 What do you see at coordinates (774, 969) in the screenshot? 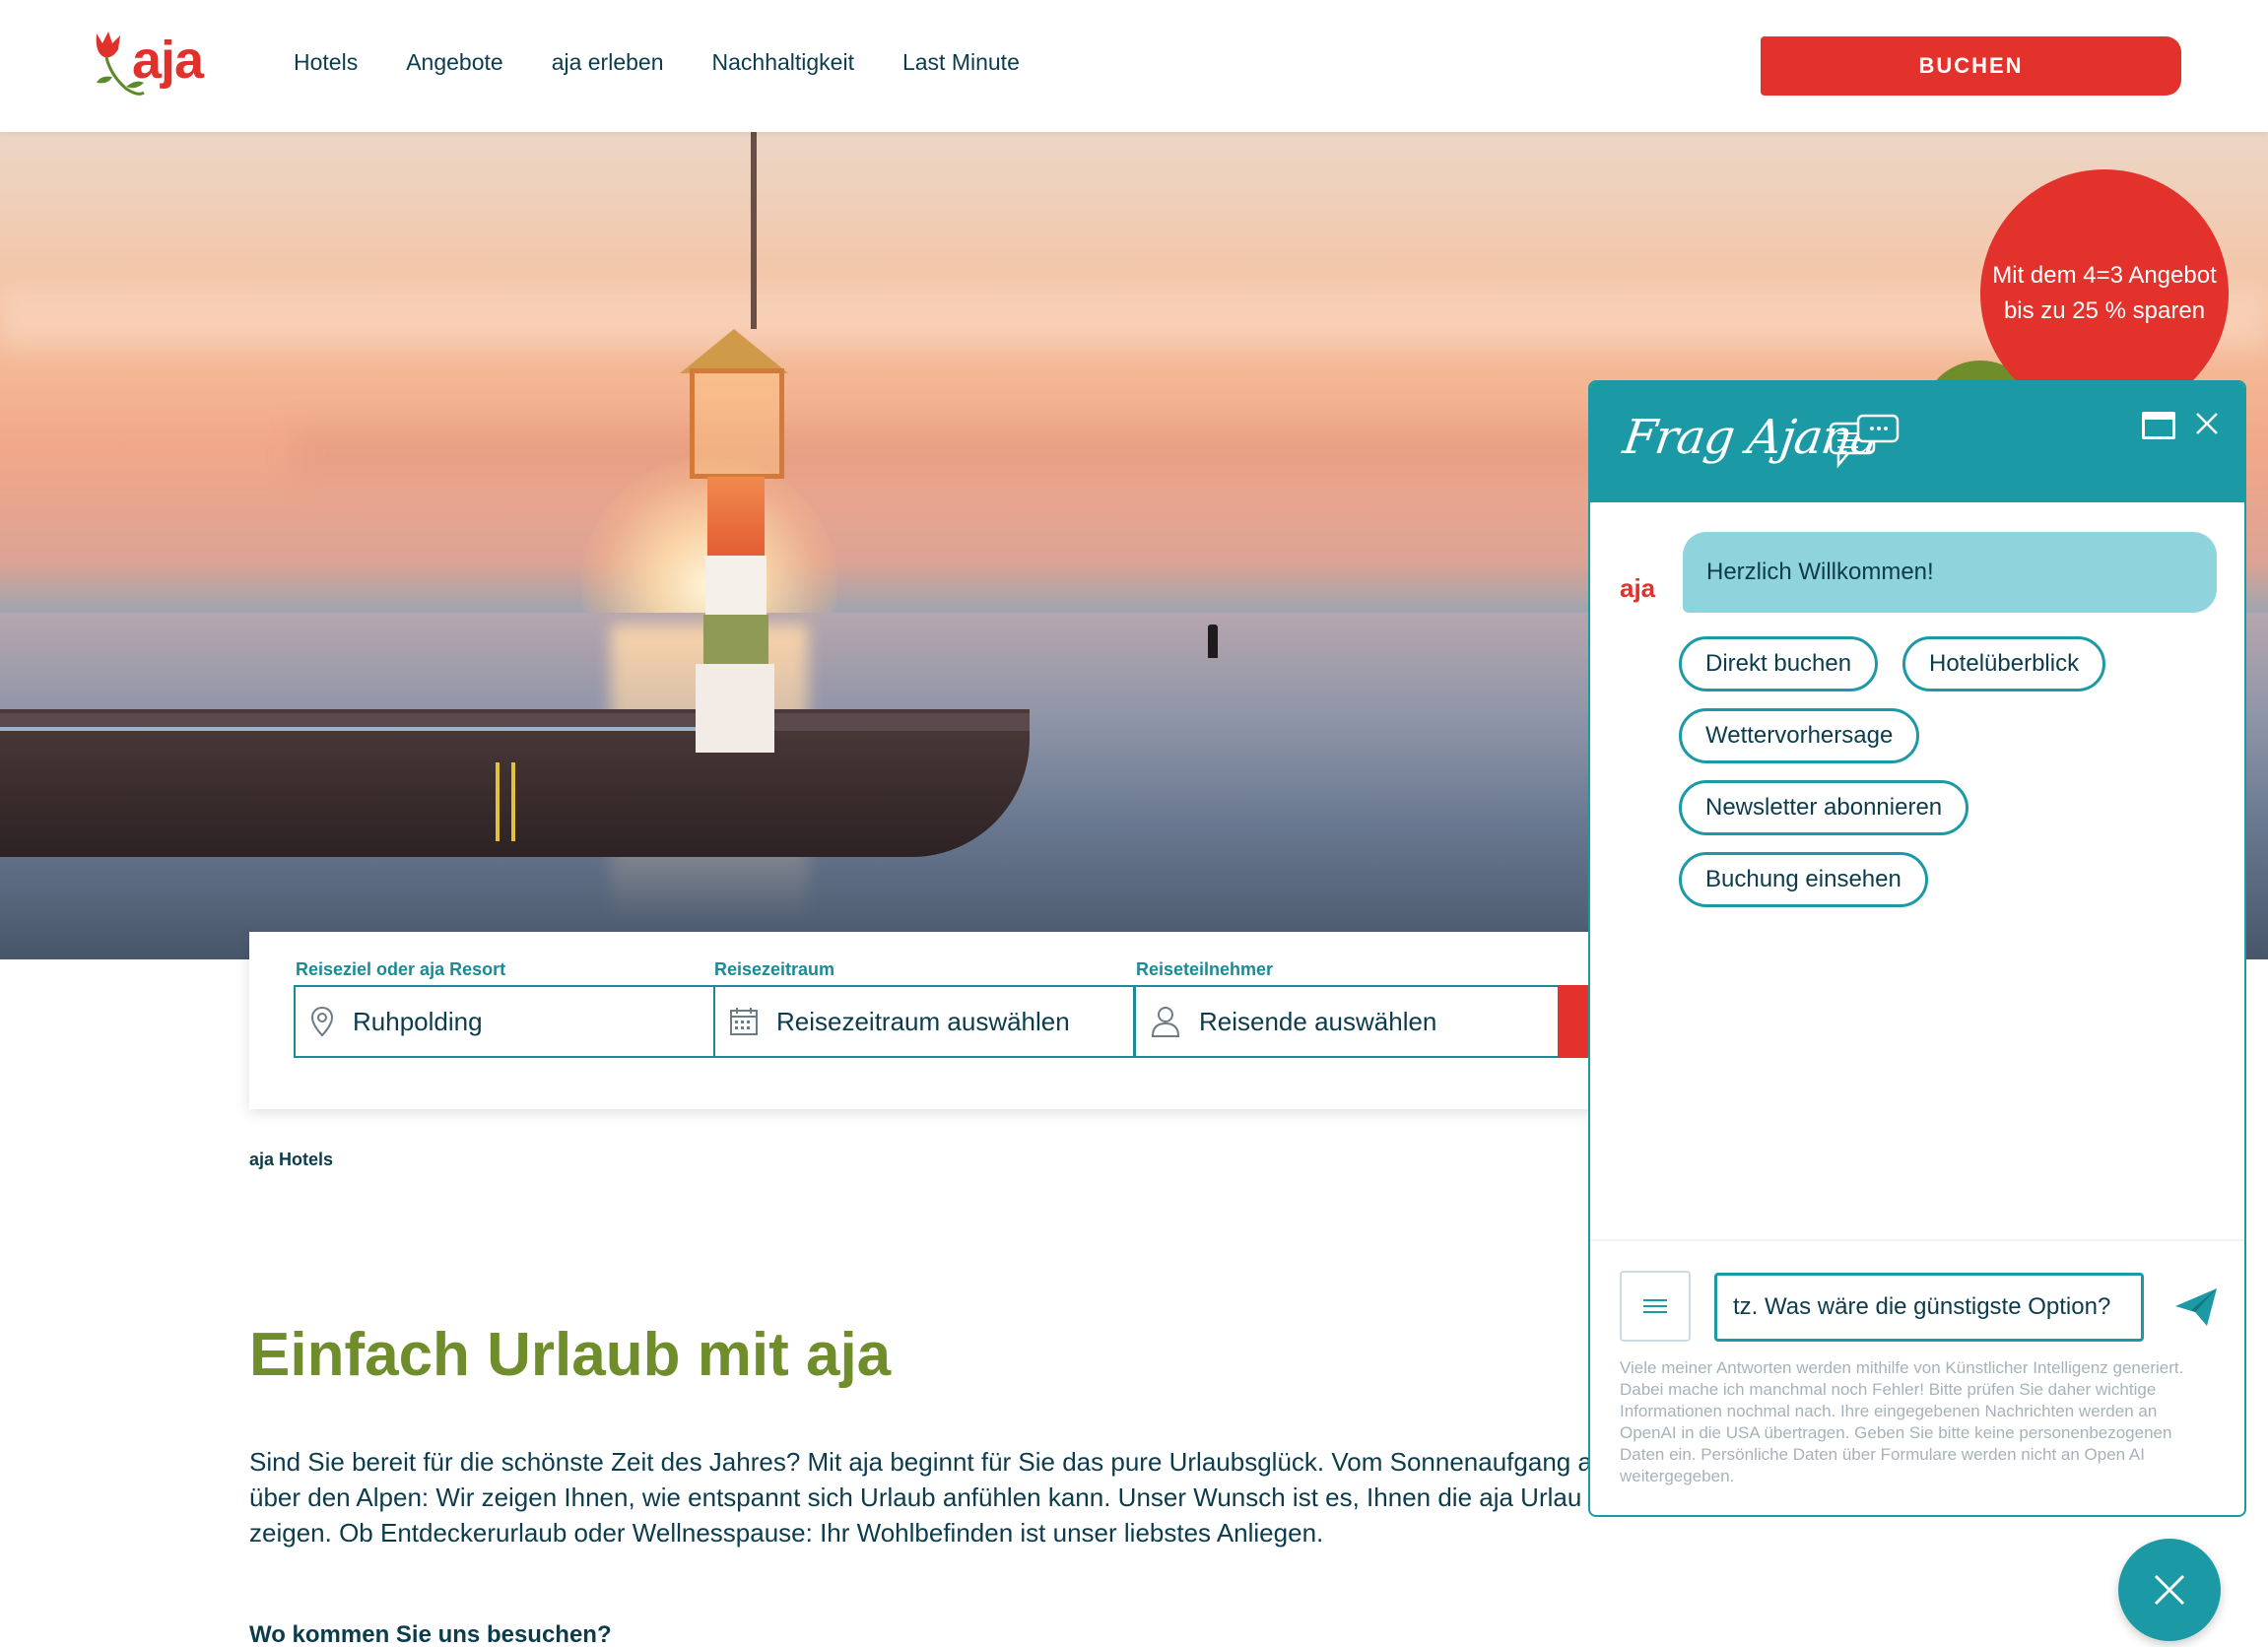
I see `period-label: Reisezeitraum` at bounding box center [774, 969].